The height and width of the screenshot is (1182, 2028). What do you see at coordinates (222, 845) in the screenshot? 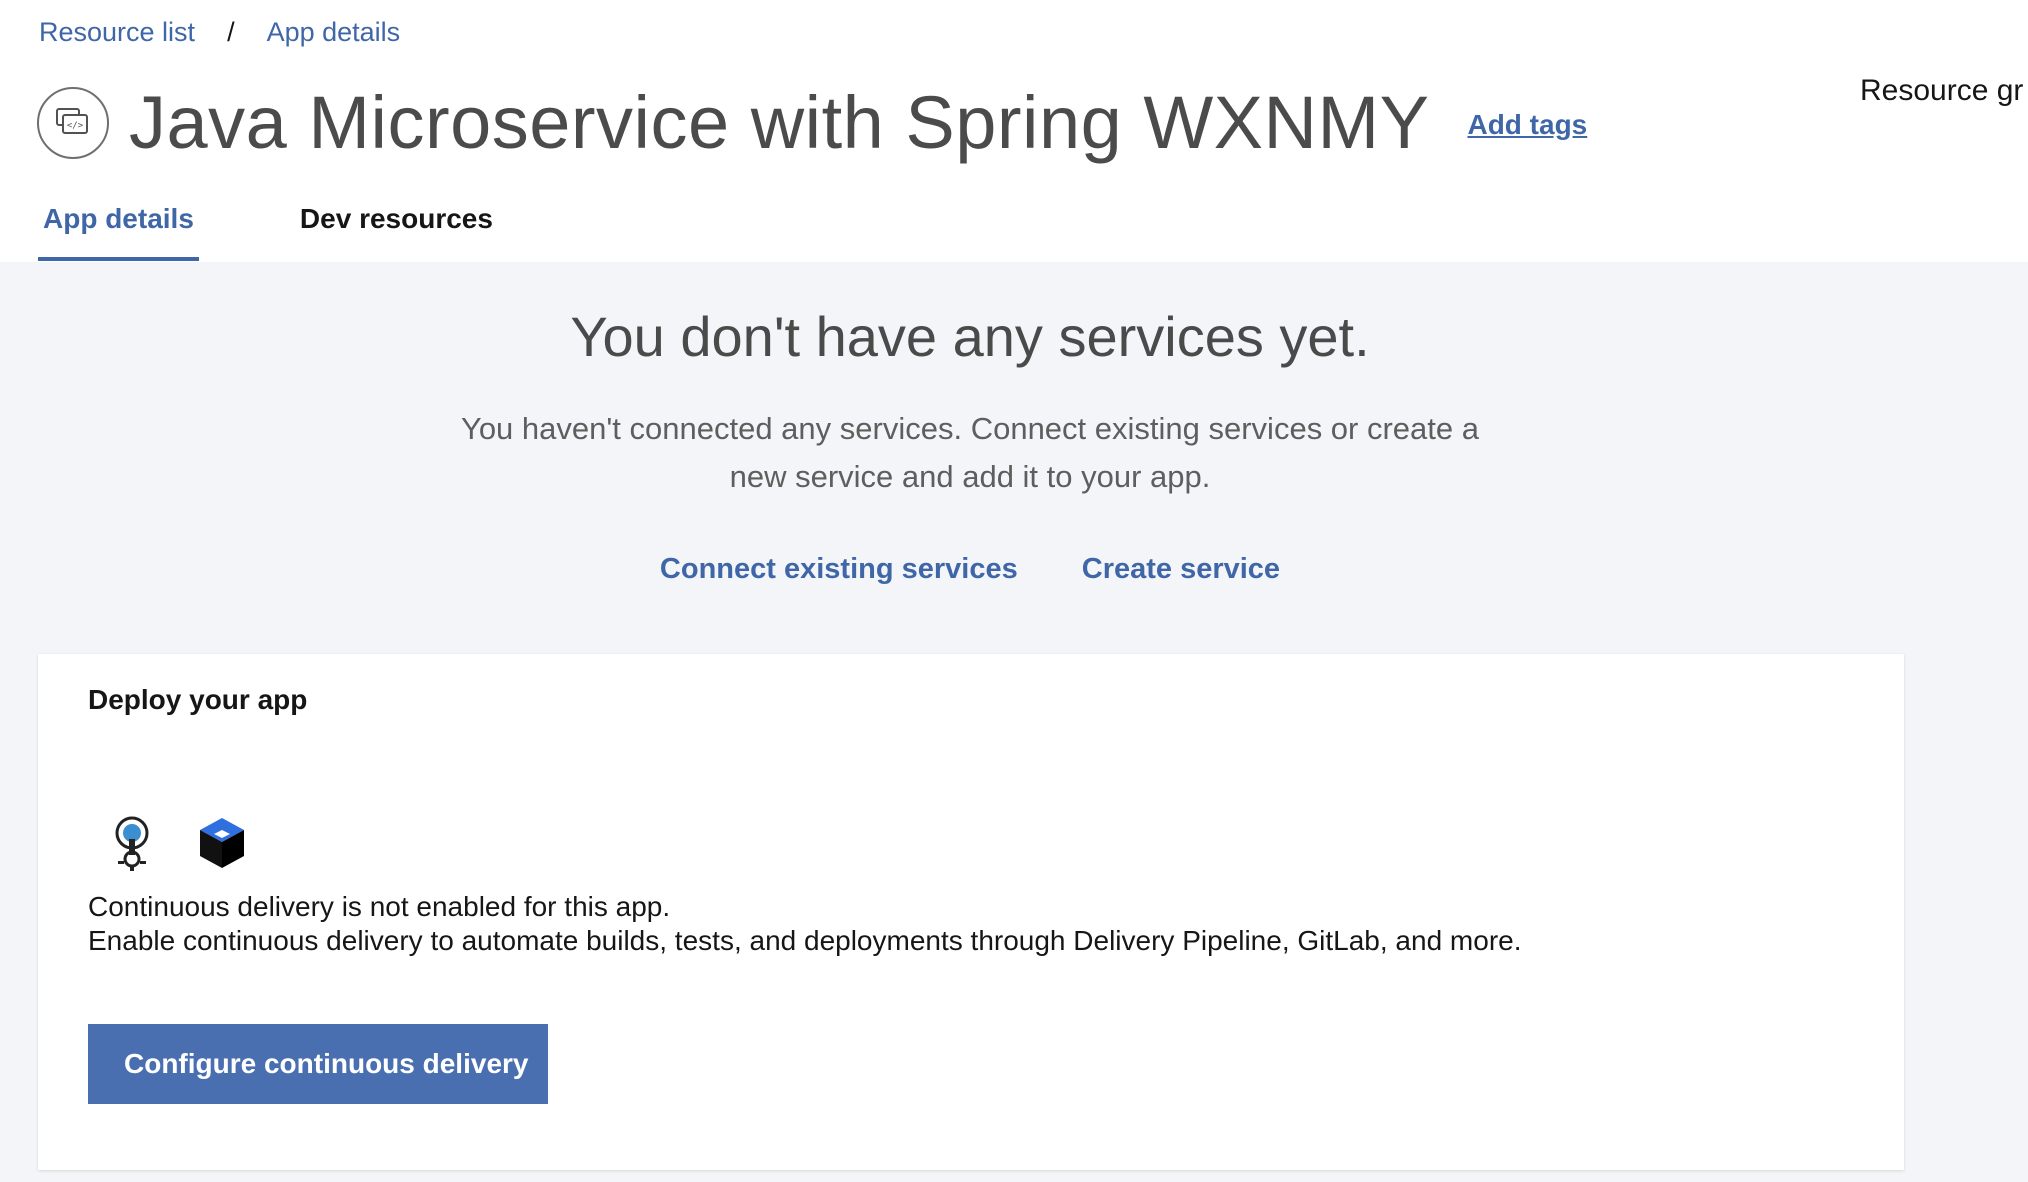
I see `gitlab-cube-icon` at bounding box center [222, 845].